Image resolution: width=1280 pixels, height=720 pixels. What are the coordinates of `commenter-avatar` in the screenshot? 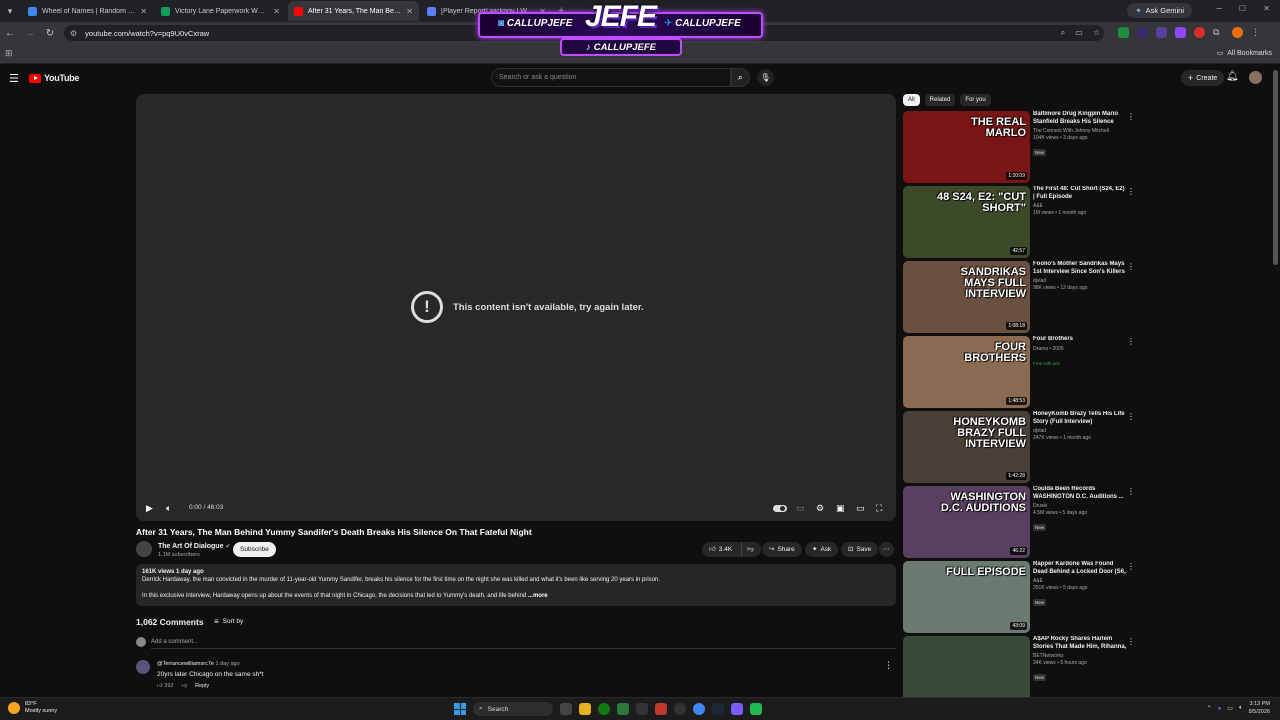 It's located at (143, 667).